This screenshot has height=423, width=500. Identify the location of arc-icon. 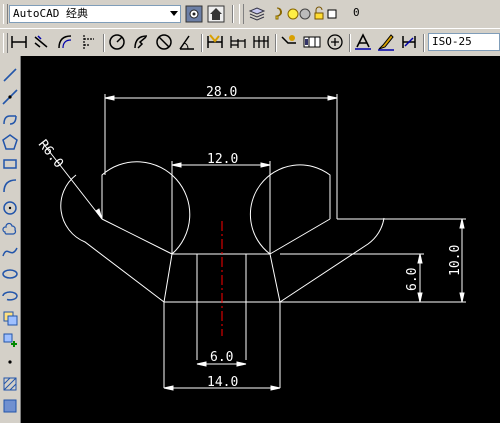
(10, 186).